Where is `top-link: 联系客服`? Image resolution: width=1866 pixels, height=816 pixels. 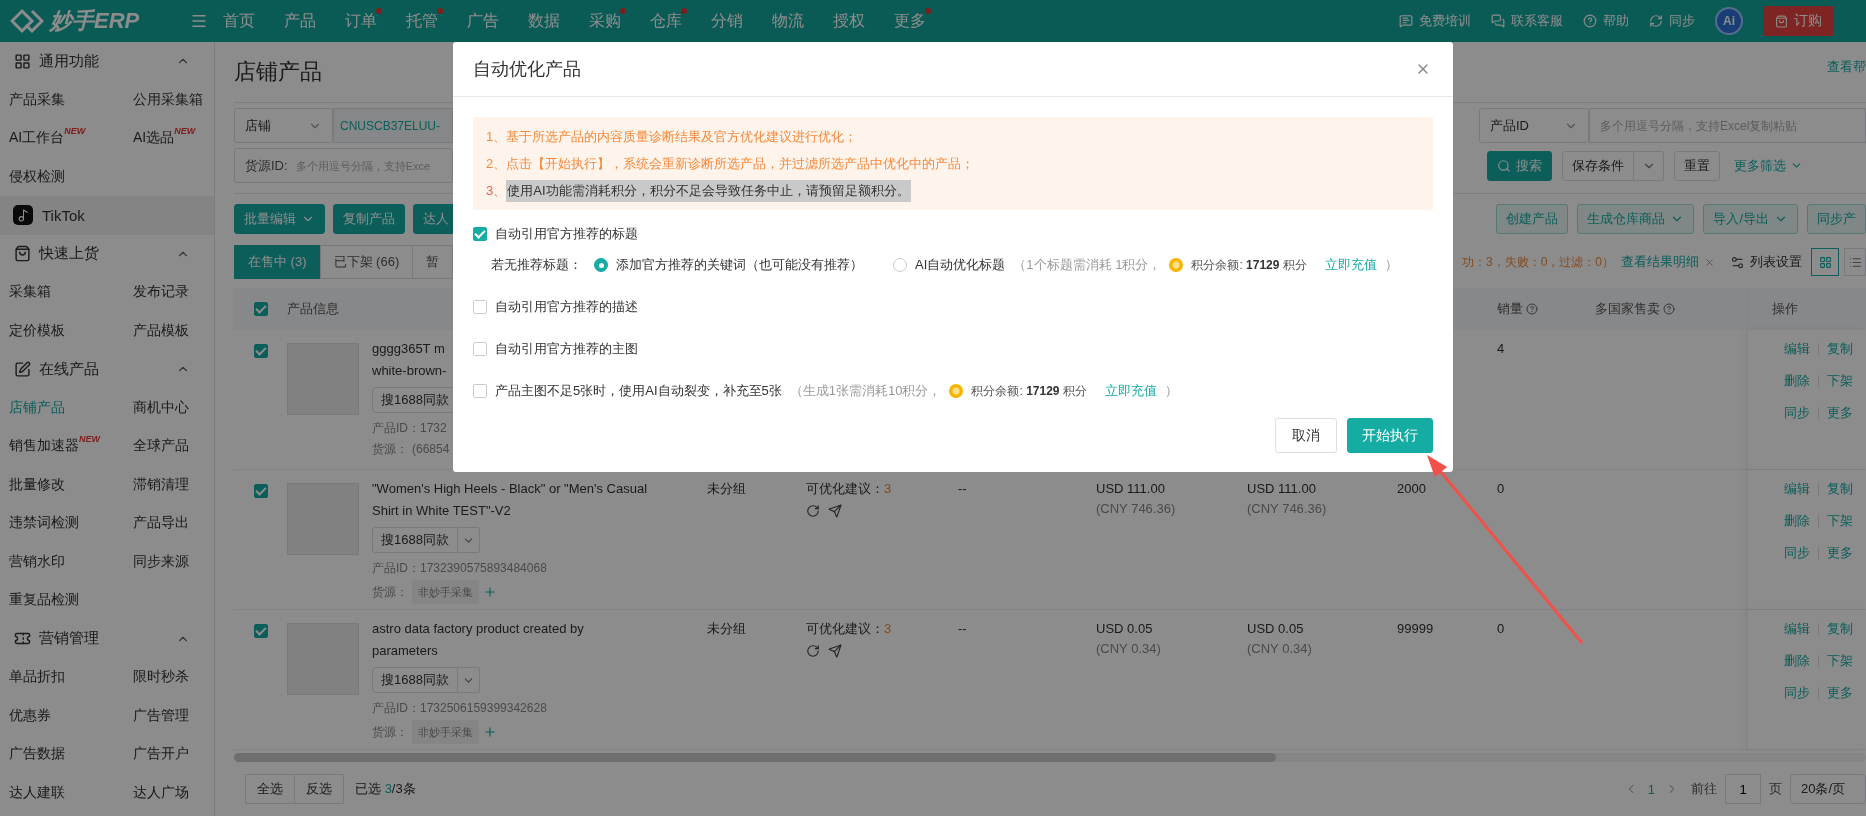 top-link: 联系客服 is located at coordinates (1537, 21).